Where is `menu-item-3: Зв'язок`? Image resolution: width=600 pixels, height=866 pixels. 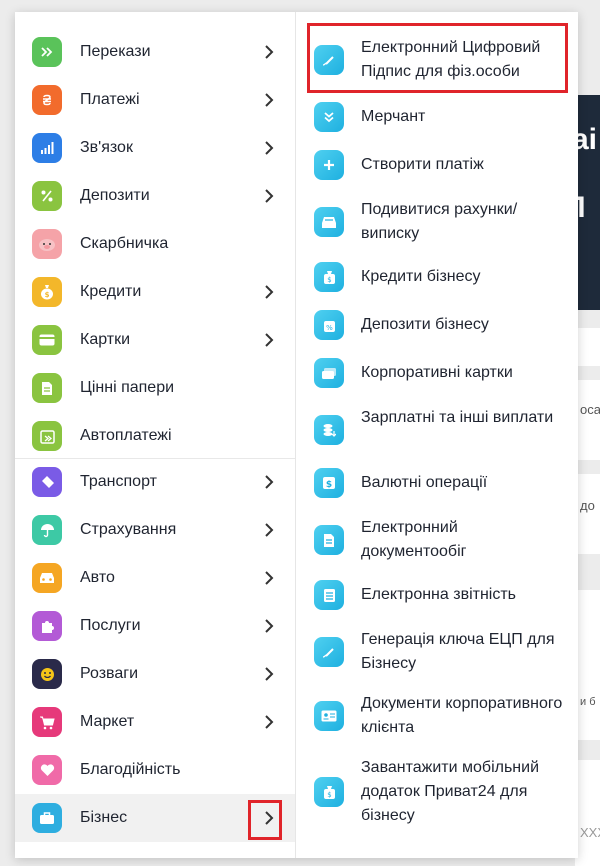
menu-item-3: Зв'язок is located at coordinates (155, 148).